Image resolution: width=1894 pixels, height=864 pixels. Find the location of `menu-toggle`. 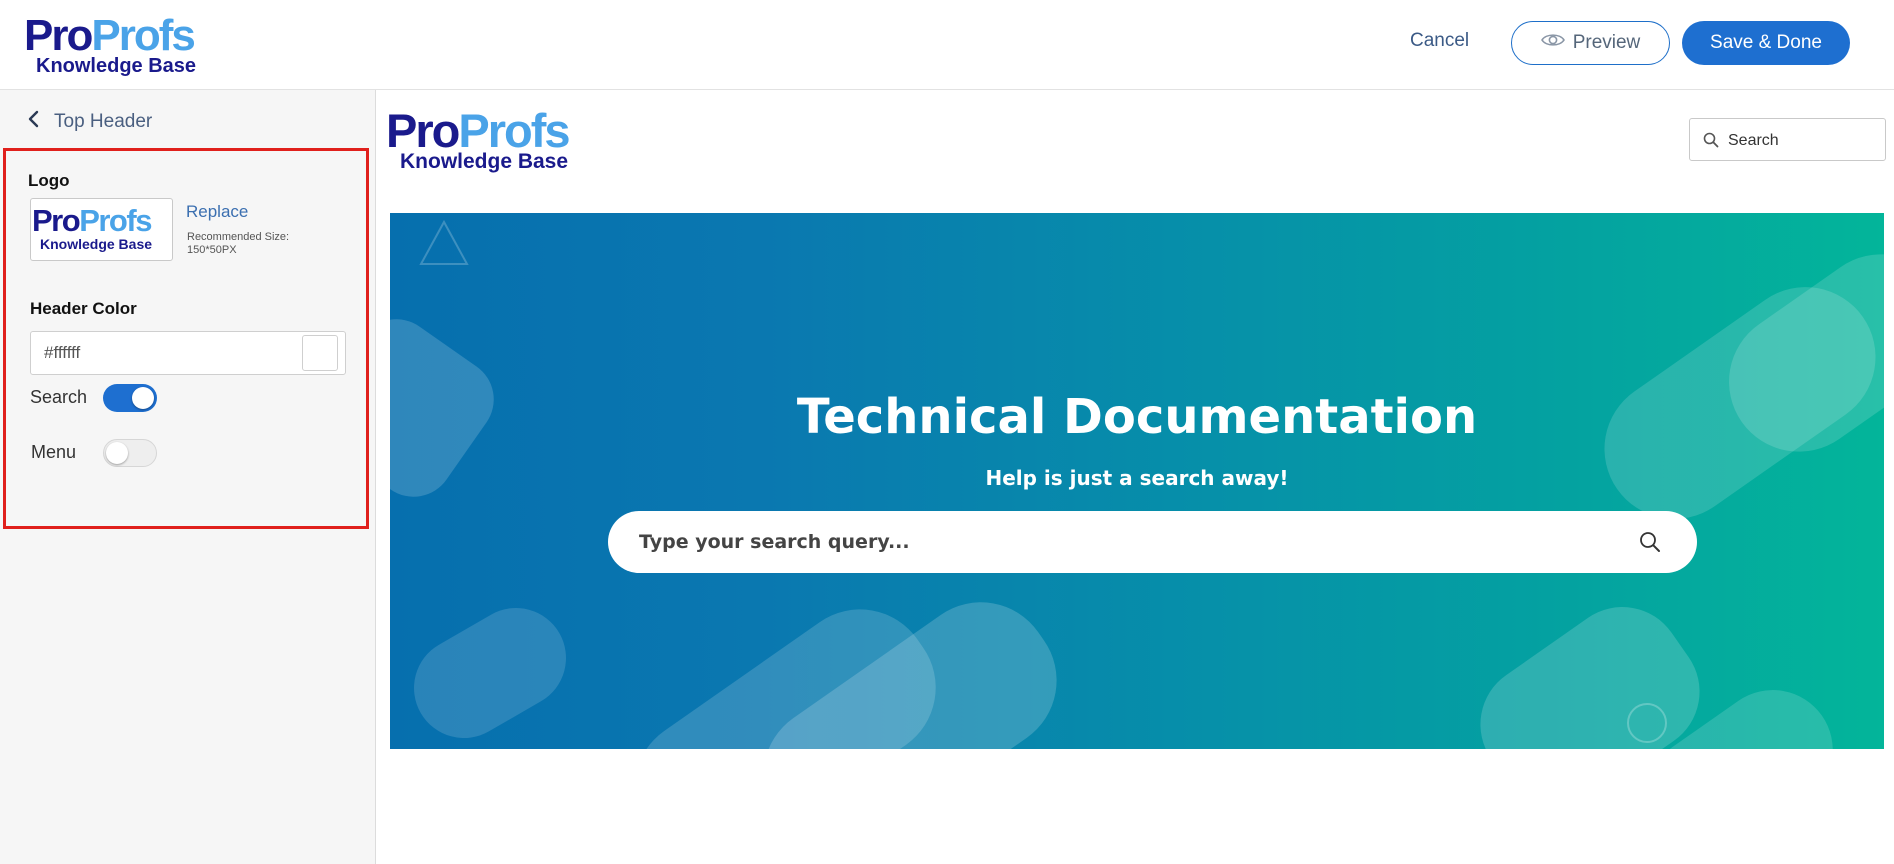

menu-toggle is located at coordinates (130, 453).